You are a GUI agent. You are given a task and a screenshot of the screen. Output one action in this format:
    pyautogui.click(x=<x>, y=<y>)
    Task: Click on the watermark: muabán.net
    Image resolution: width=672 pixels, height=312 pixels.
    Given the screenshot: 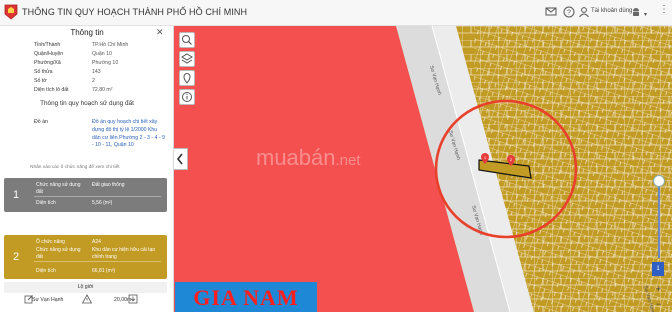 What is the action you would take?
    pyautogui.click(x=308, y=158)
    